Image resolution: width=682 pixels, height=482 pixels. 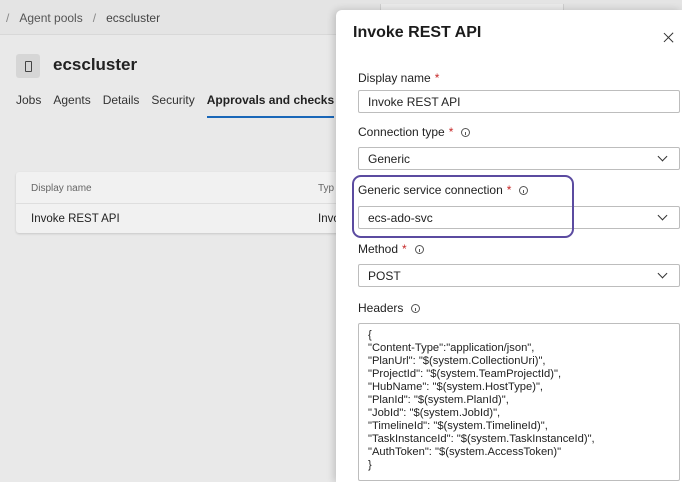 I want to click on connection-type-label: Connection type *, so click(x=414, y=132).